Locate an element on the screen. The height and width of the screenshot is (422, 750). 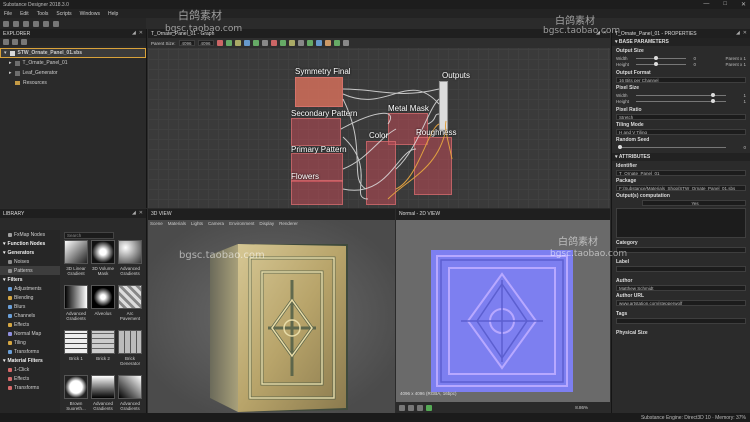
menu-windows: Windows is located at coordinates (90, 14).